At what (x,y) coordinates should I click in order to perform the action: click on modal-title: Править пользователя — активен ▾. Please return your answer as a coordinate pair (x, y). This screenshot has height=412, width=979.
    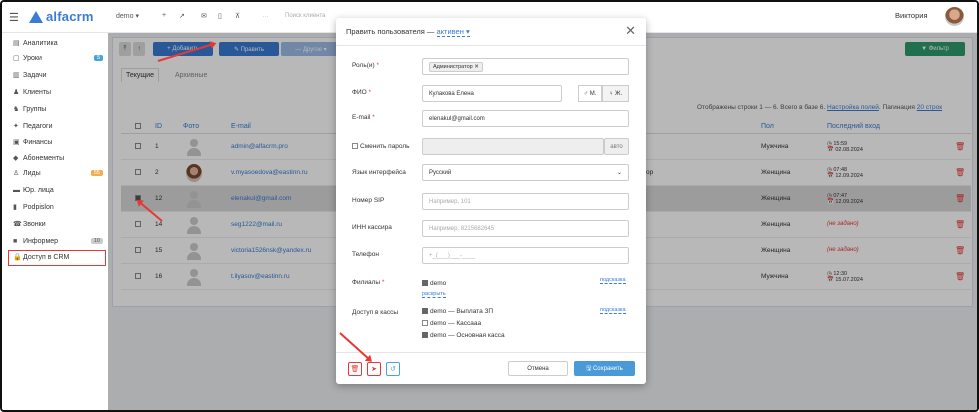
    Looking at the image, I should click on (408, 32).